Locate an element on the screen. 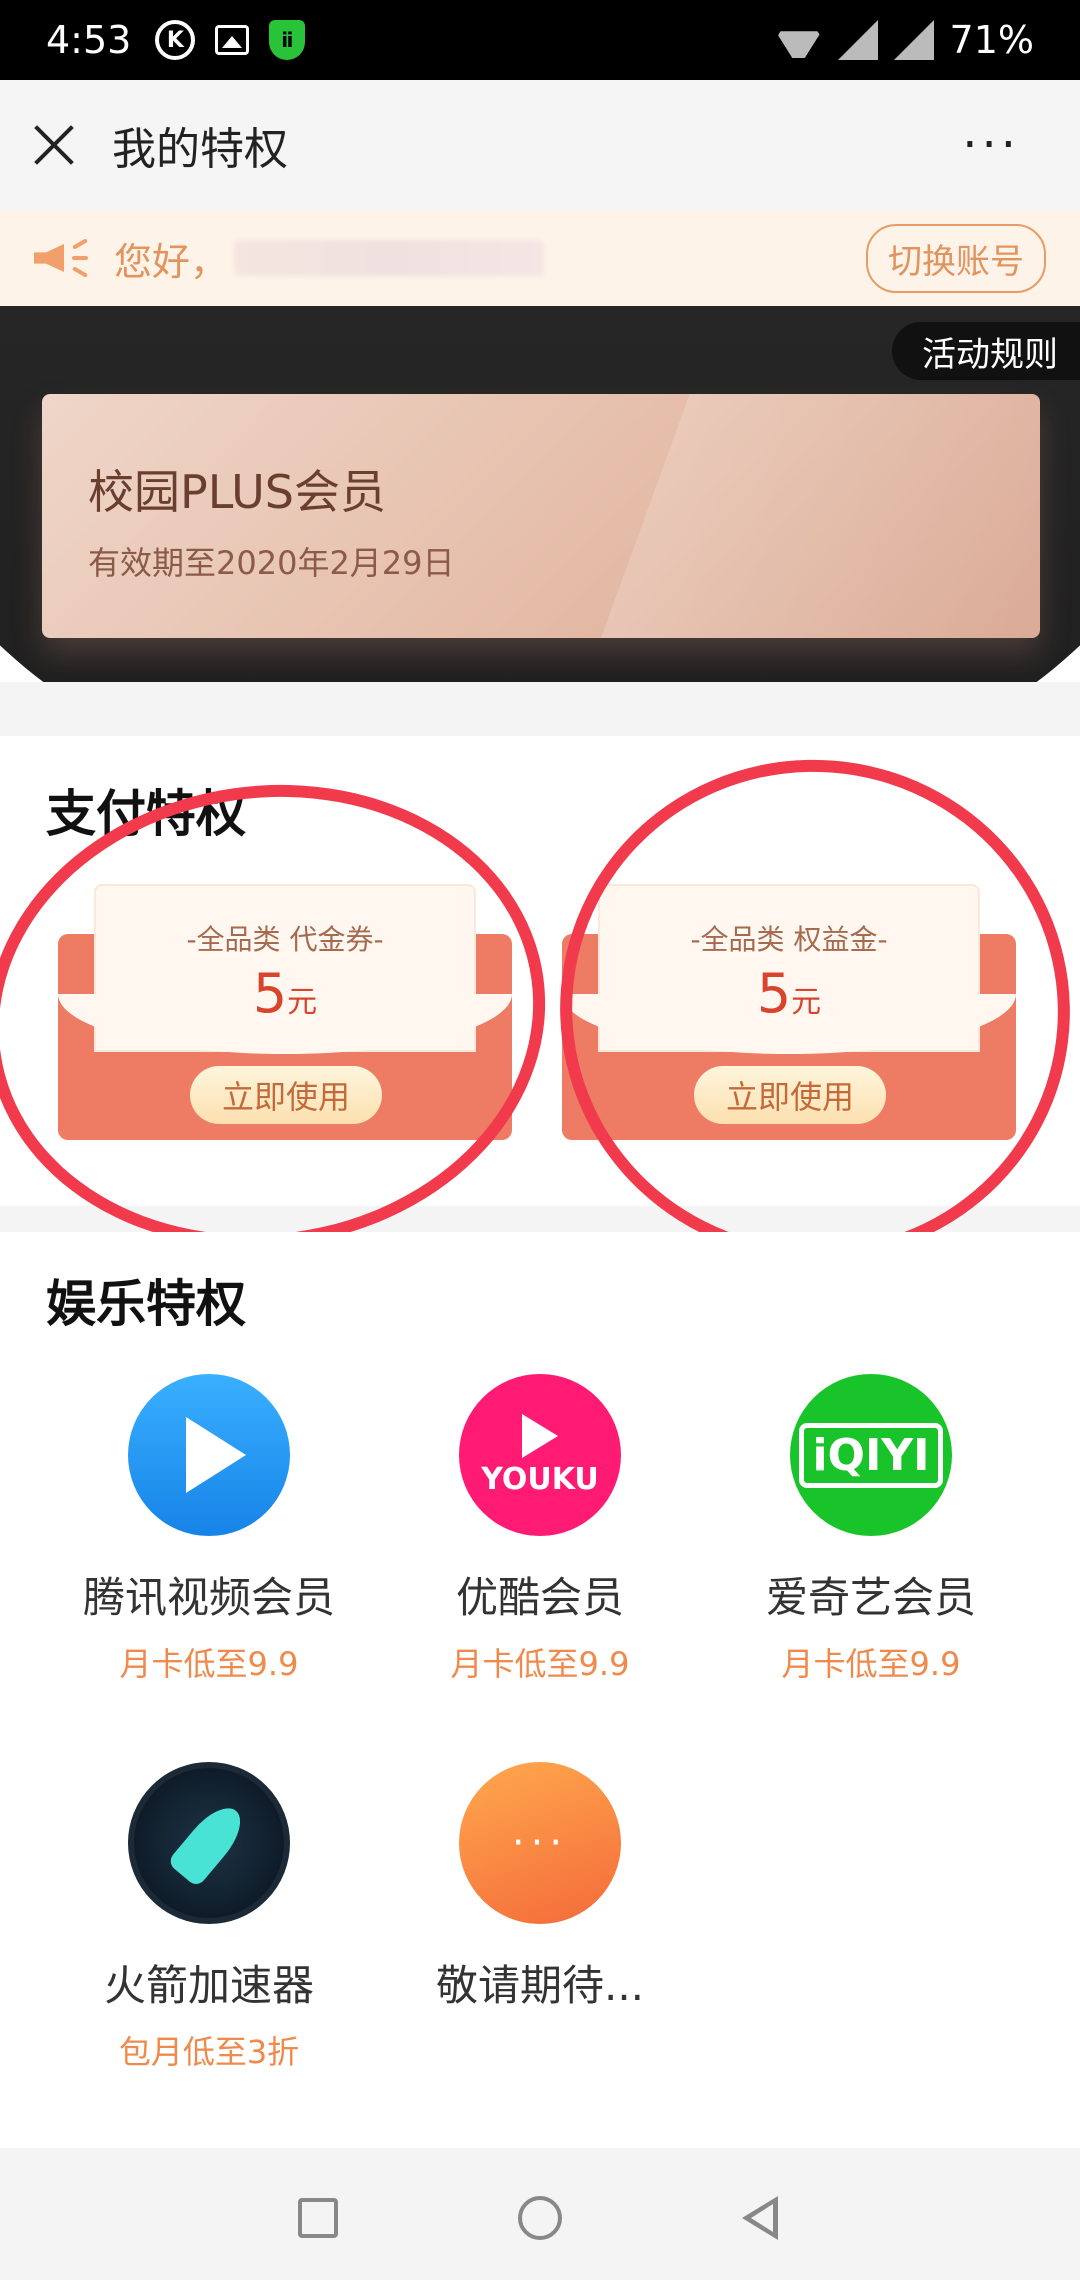  rocket-accelerator-item: 火箭加速器 包月低至3折 is located at coordinates (209, 1917).